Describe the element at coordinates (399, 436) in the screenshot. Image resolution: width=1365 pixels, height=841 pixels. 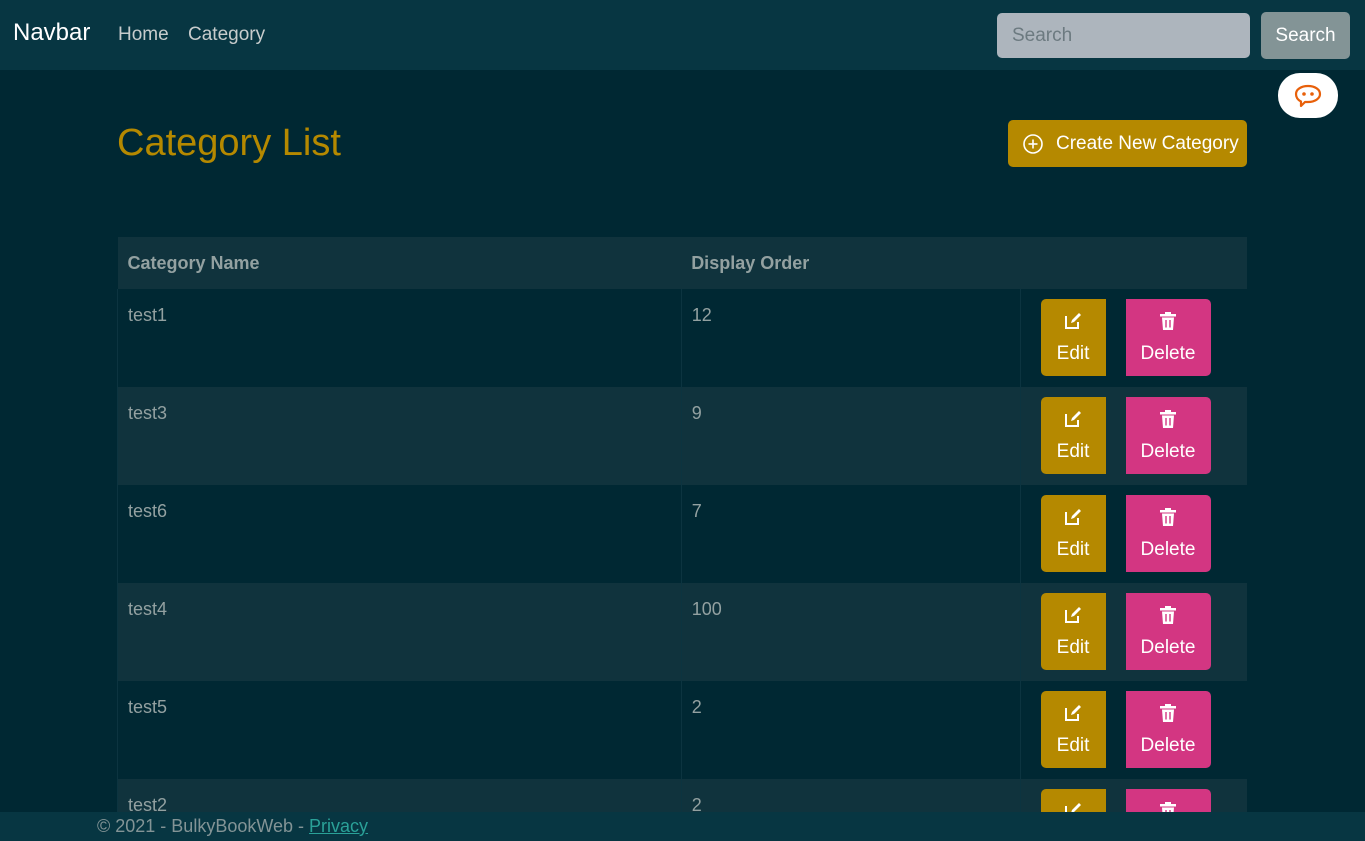
I see `category-name-cell: test3` at that location.